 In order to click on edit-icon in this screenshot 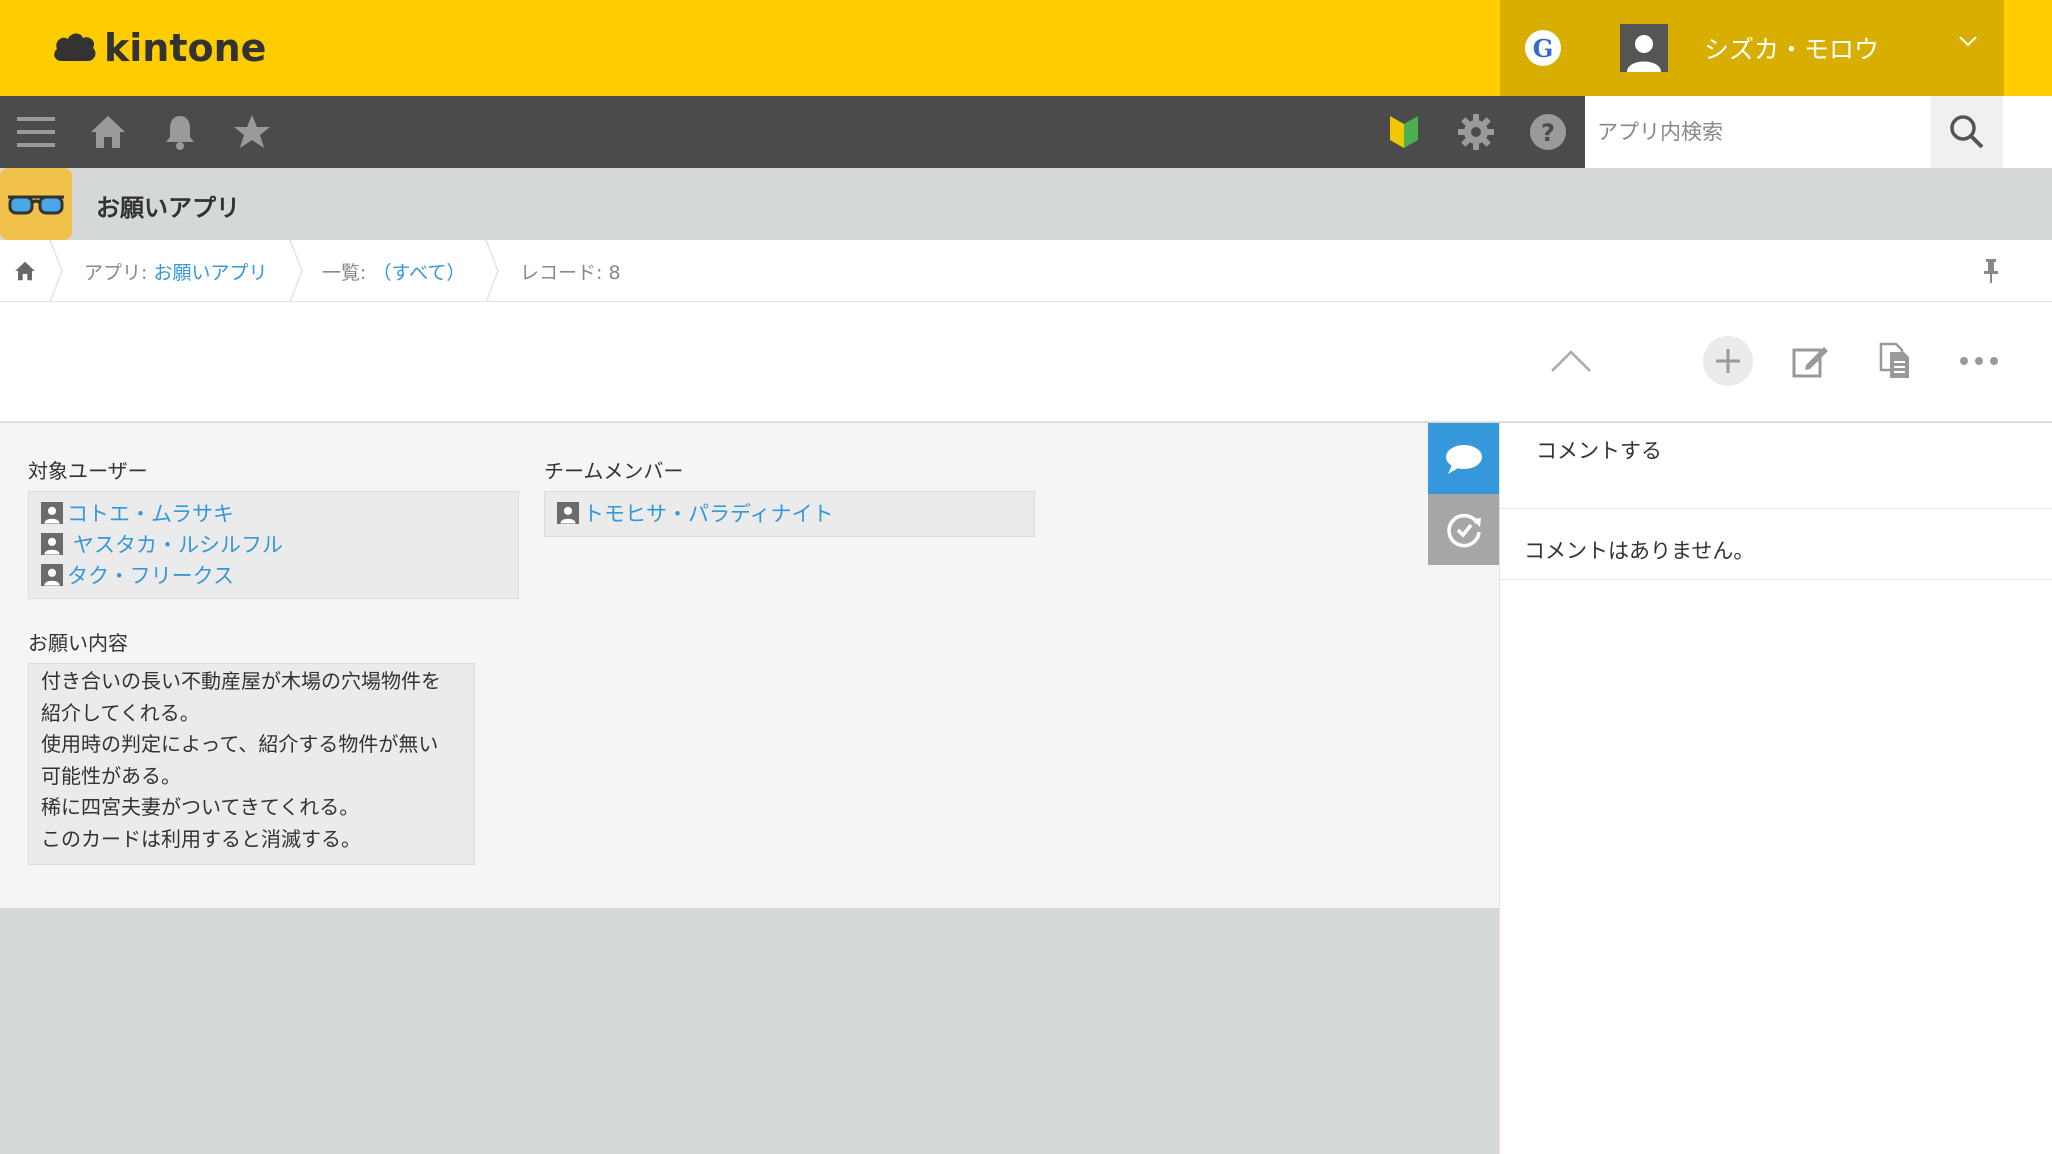, I will do `click(1810, 362)`.